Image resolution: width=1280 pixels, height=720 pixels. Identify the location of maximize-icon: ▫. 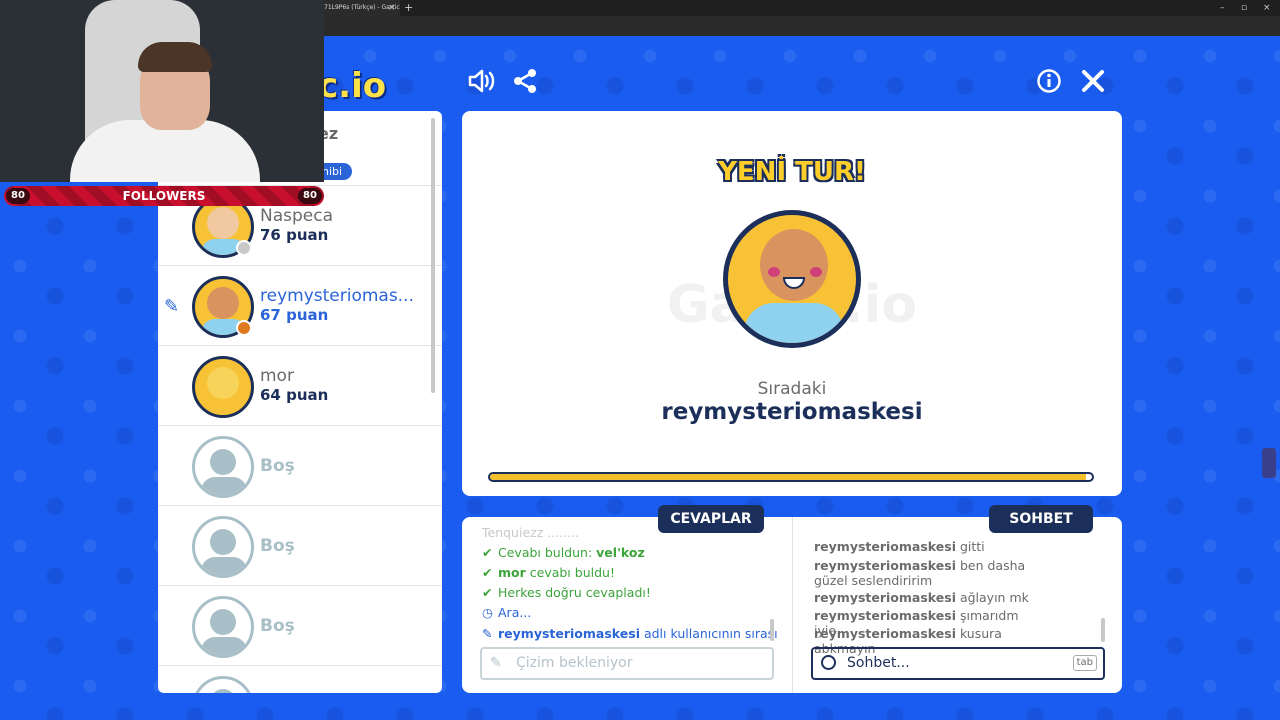
(1244, 8).